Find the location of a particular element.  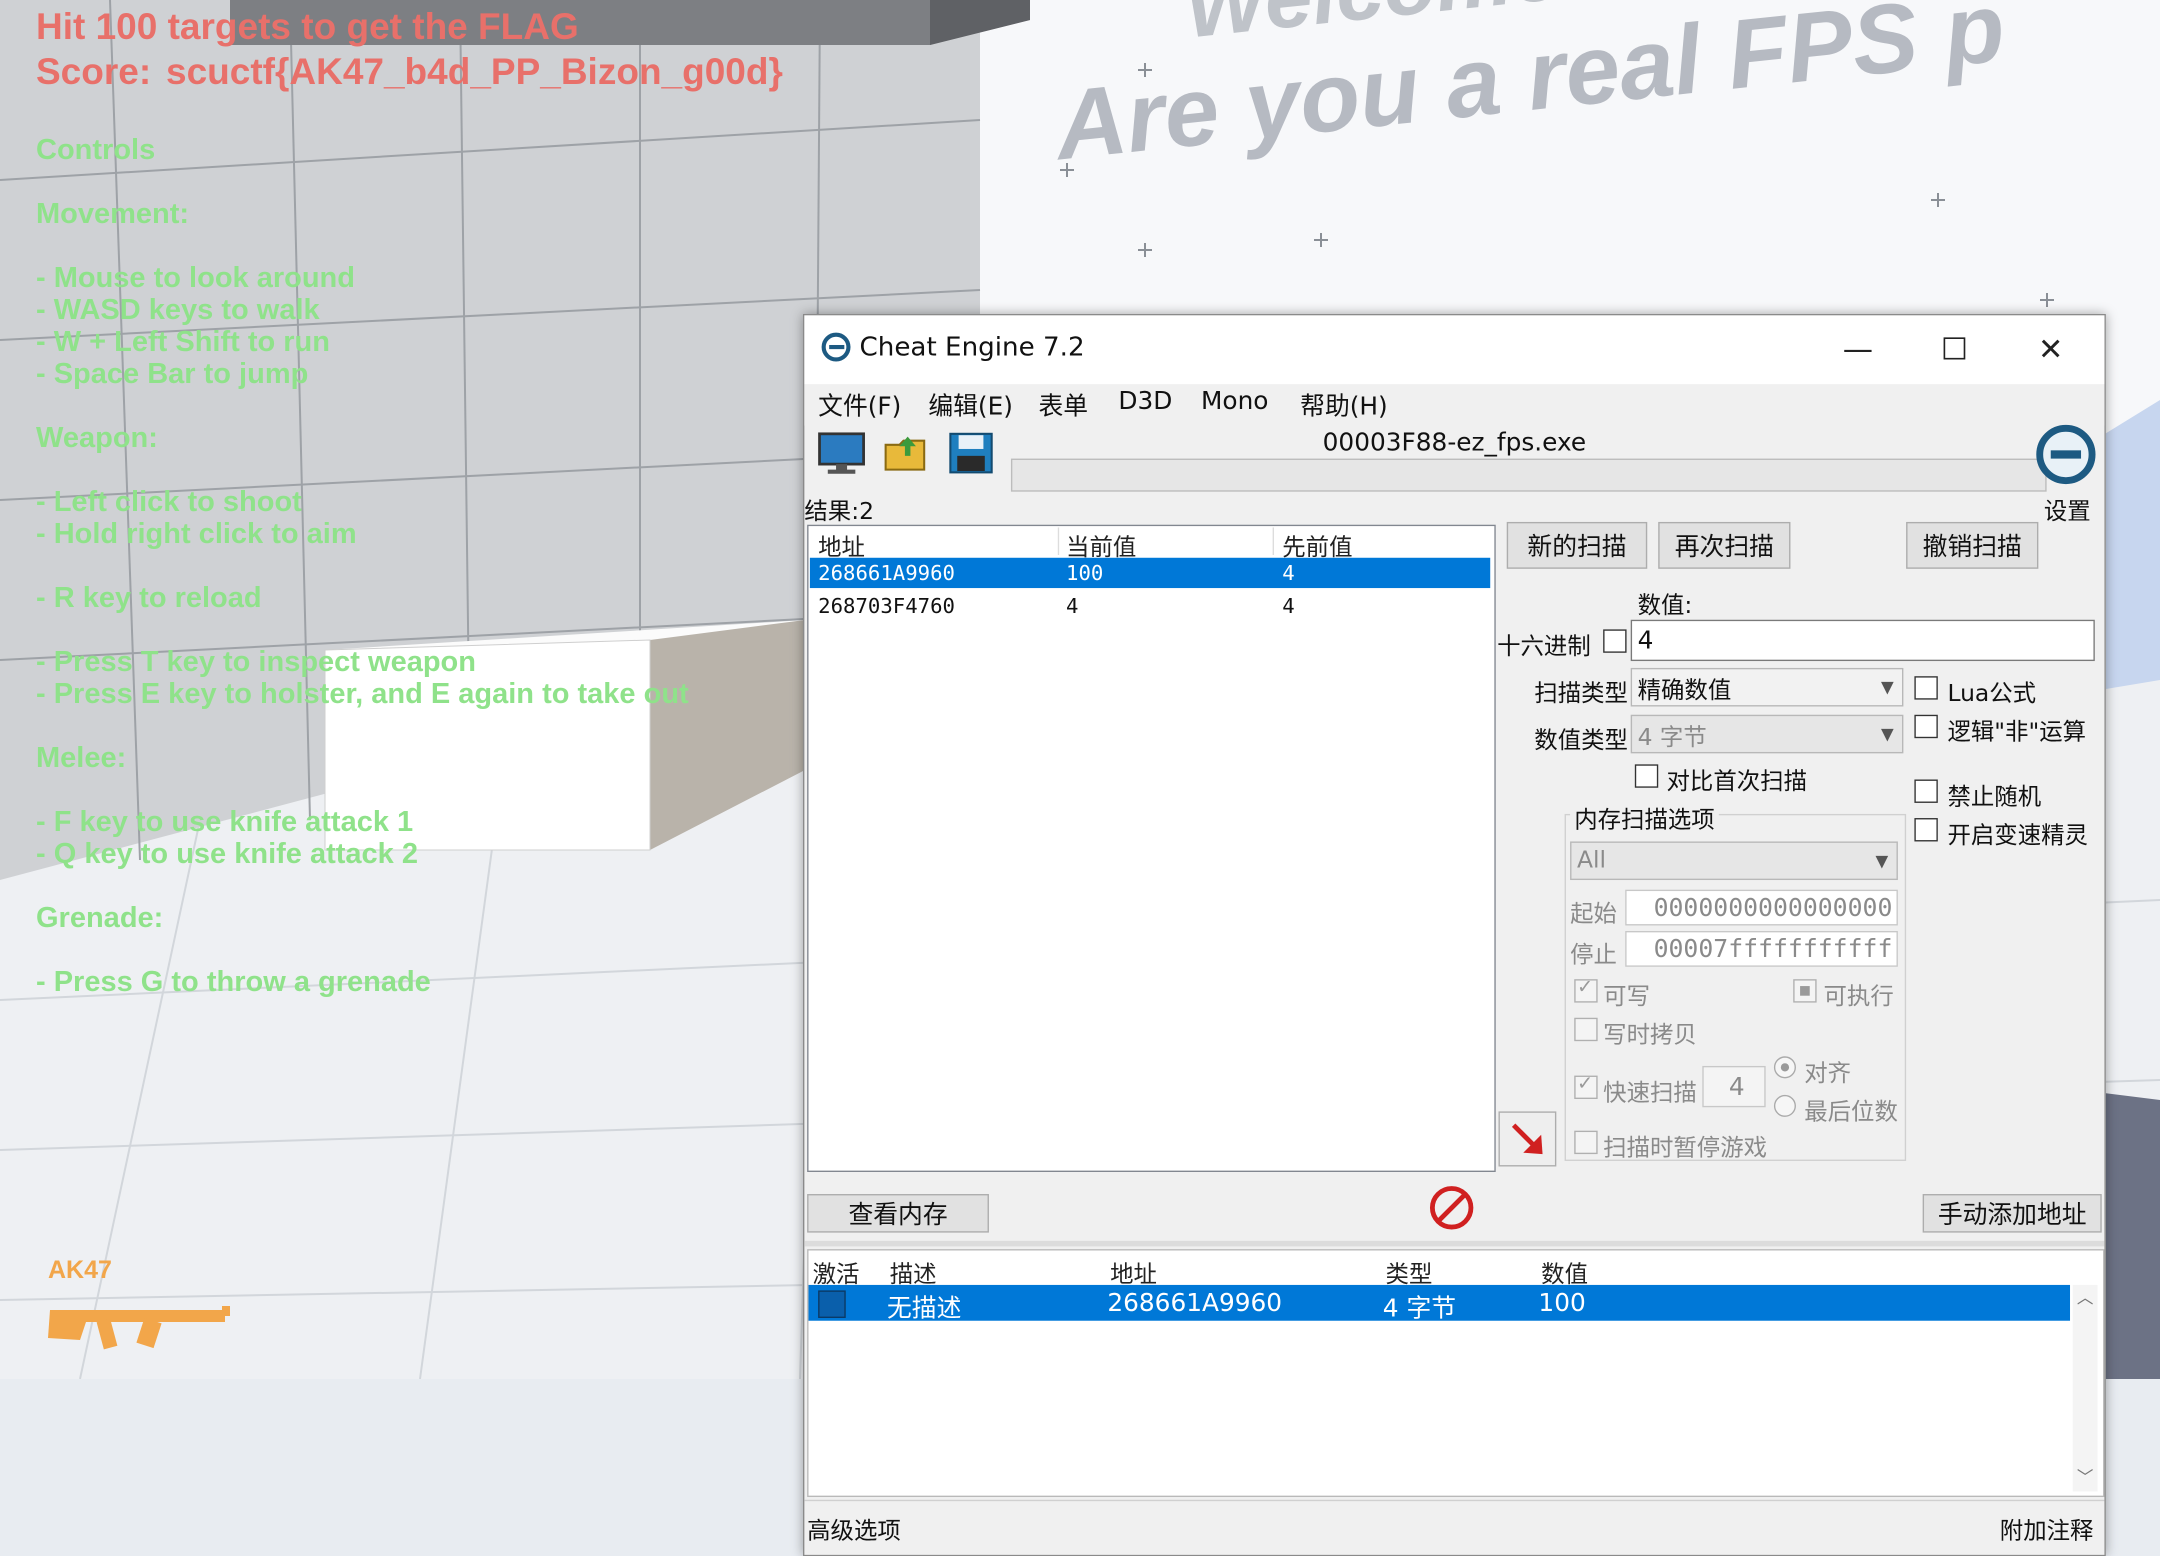

score-label: Score: is located at coordinates (94, 71).